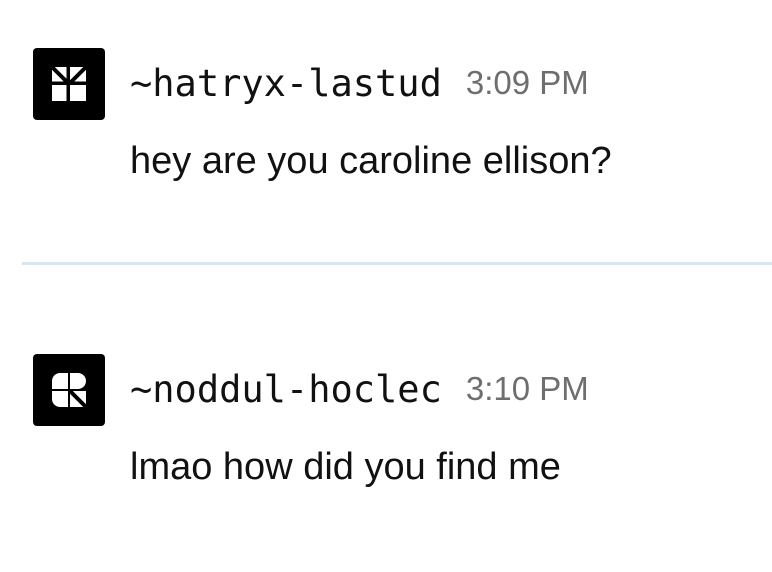 This screenshot has width=772, height=572. What do you see at coordinates (397, 263) in the screenshot?
I see `message-divider` at bounding box center [397, 263].